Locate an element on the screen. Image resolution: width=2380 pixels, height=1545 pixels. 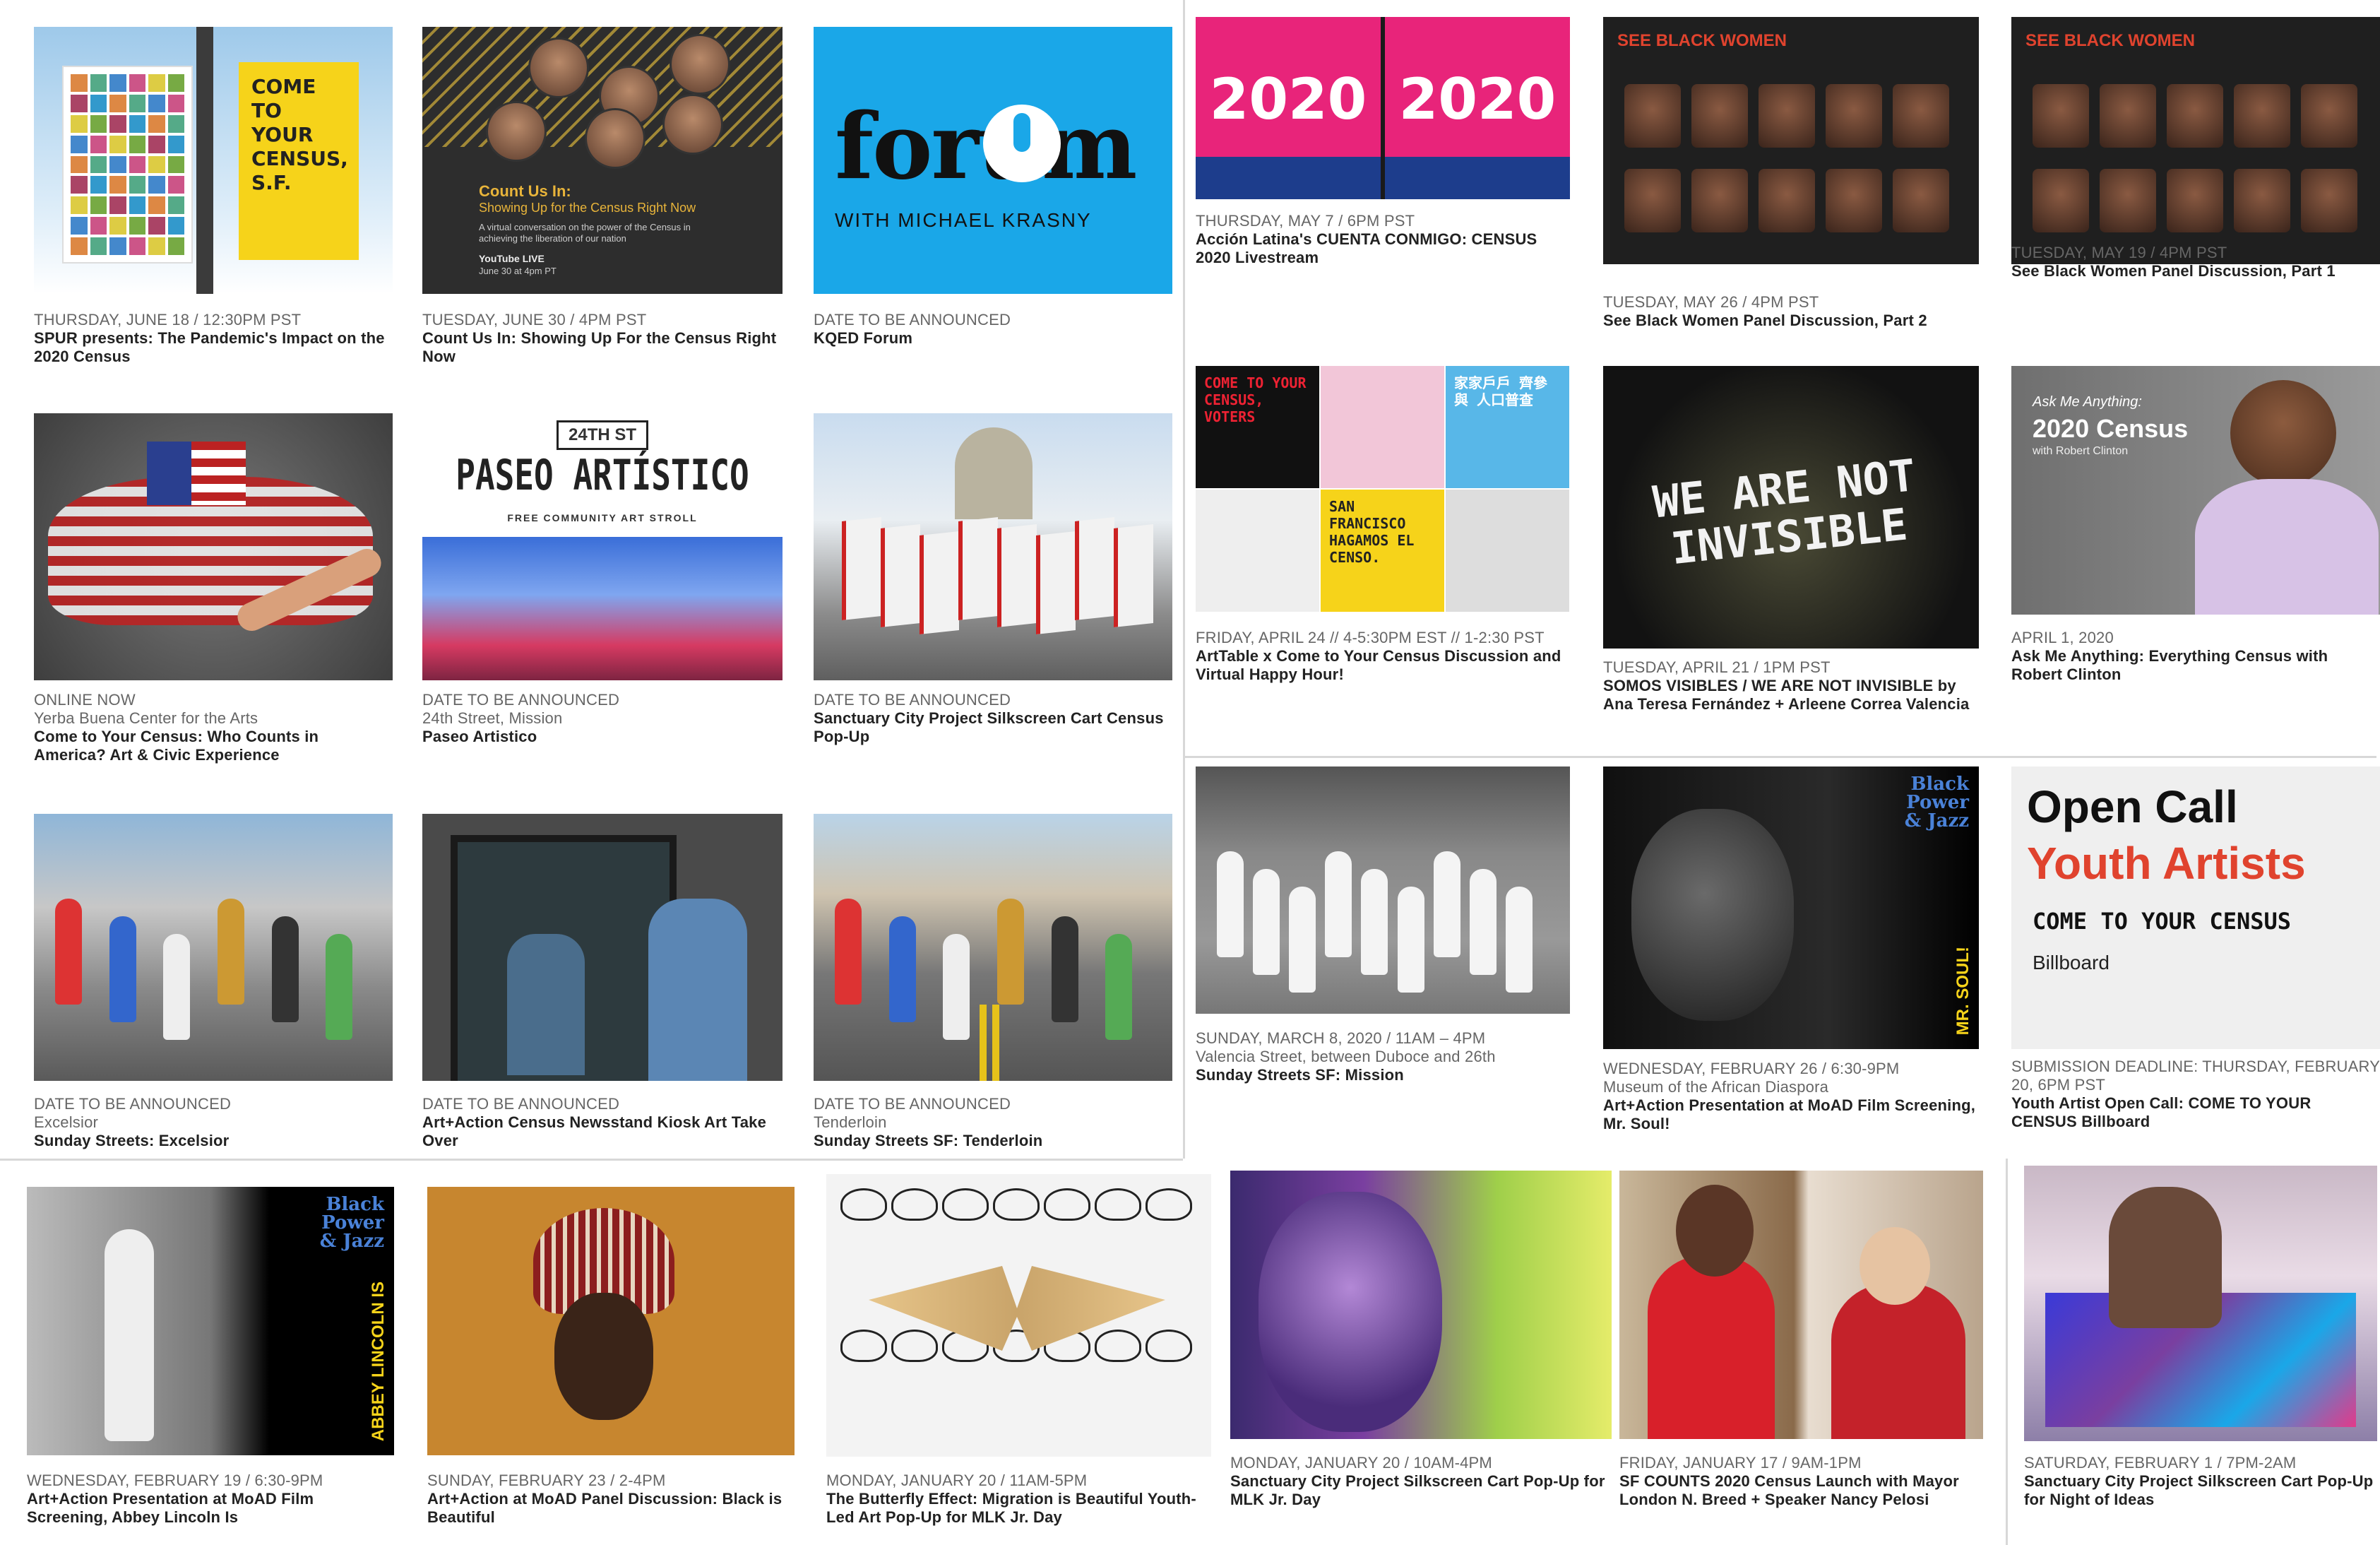
event-title-link: KQED Forum is located at coordinates (993, 338).